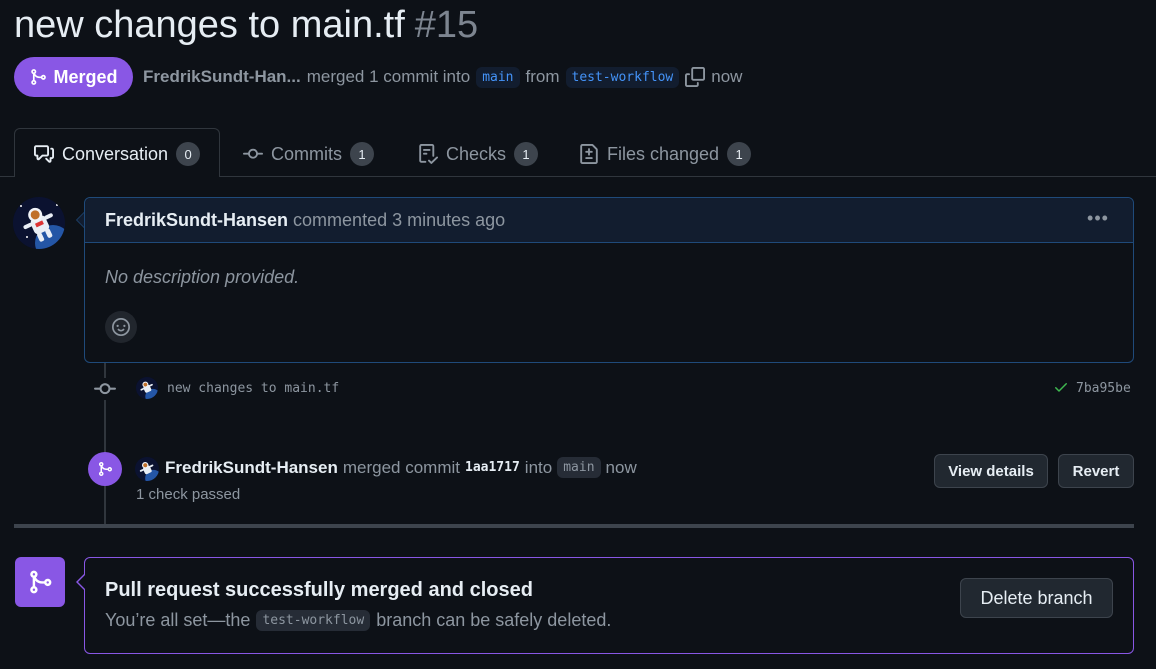  Describe the element at coordinates (448, 220) in the screenshot. I see `comment-time: 3 minutes ago` at that location.